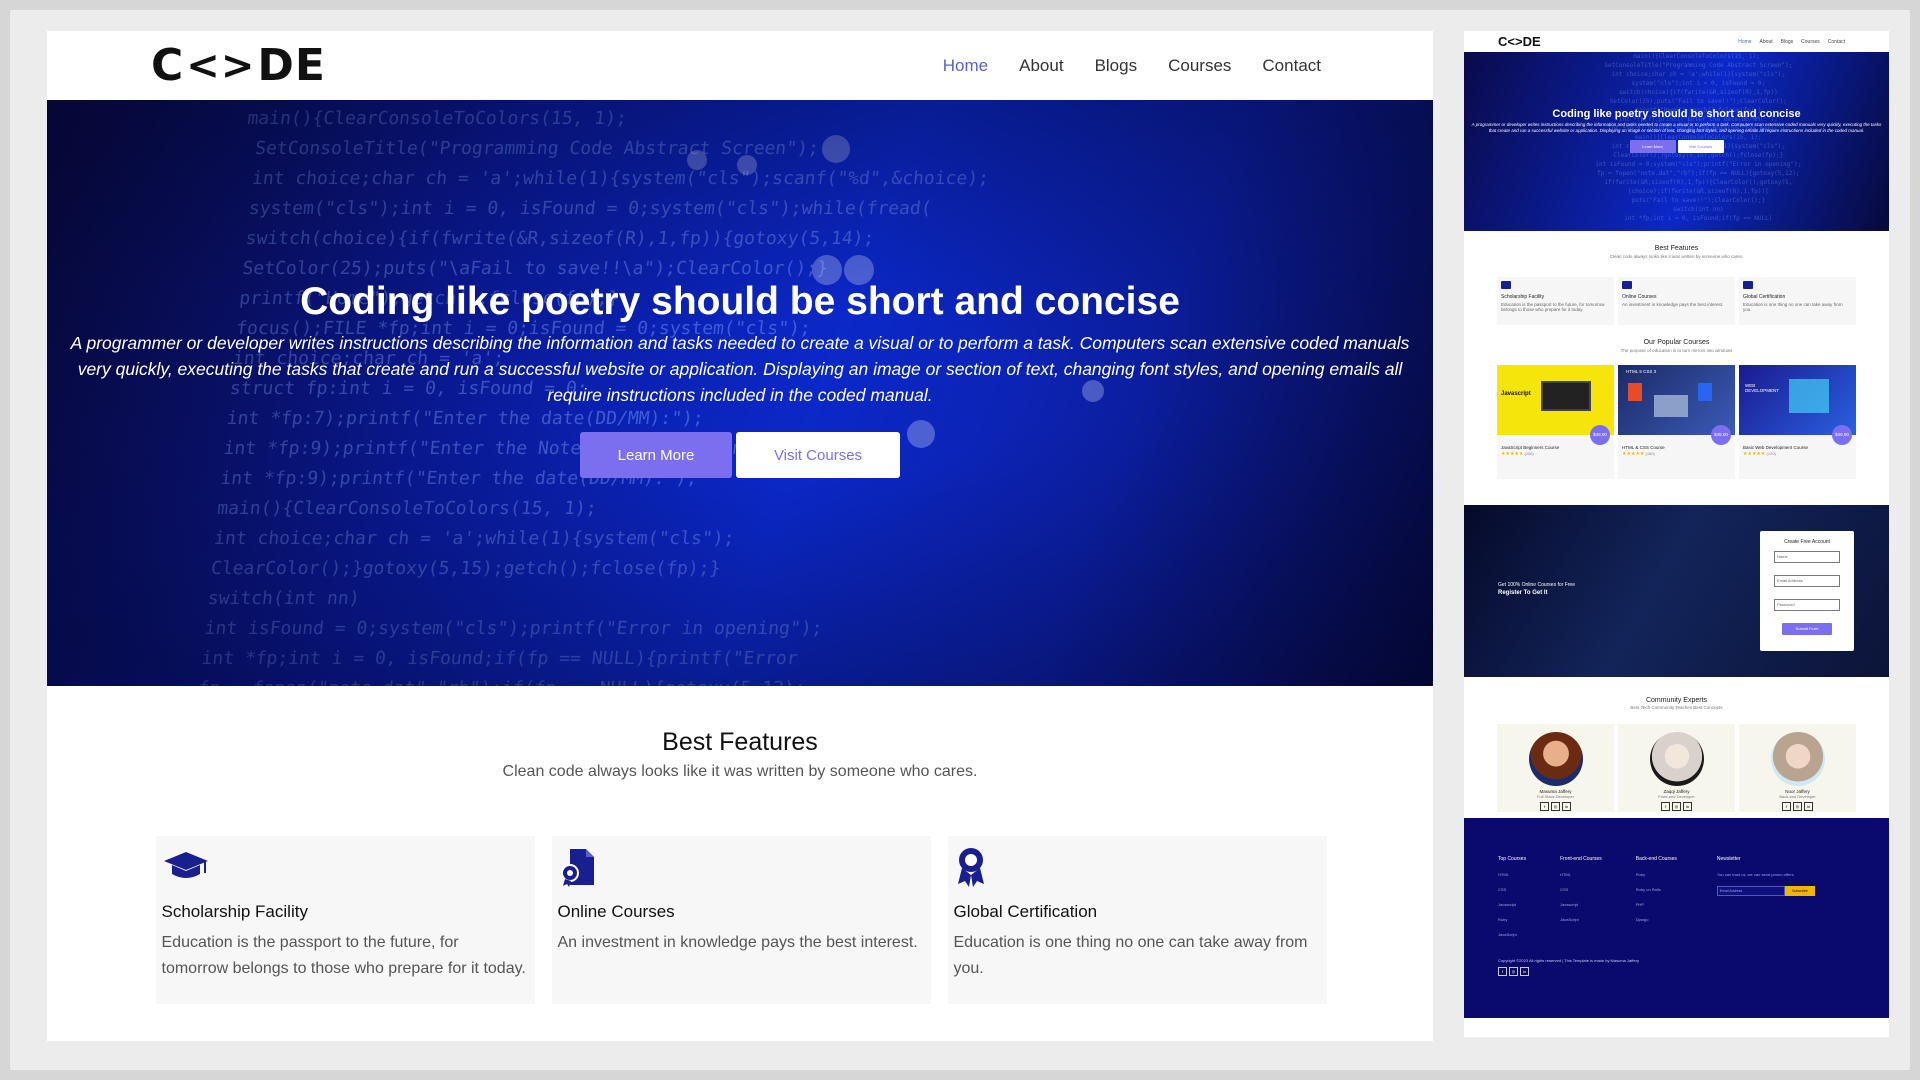 Image resolution: width=1920 pixels, height=1080 pixels. Describe the element at coordinates (1836, 41) in the screenshot. I see `preview-nav-contact: Contact` at that location.